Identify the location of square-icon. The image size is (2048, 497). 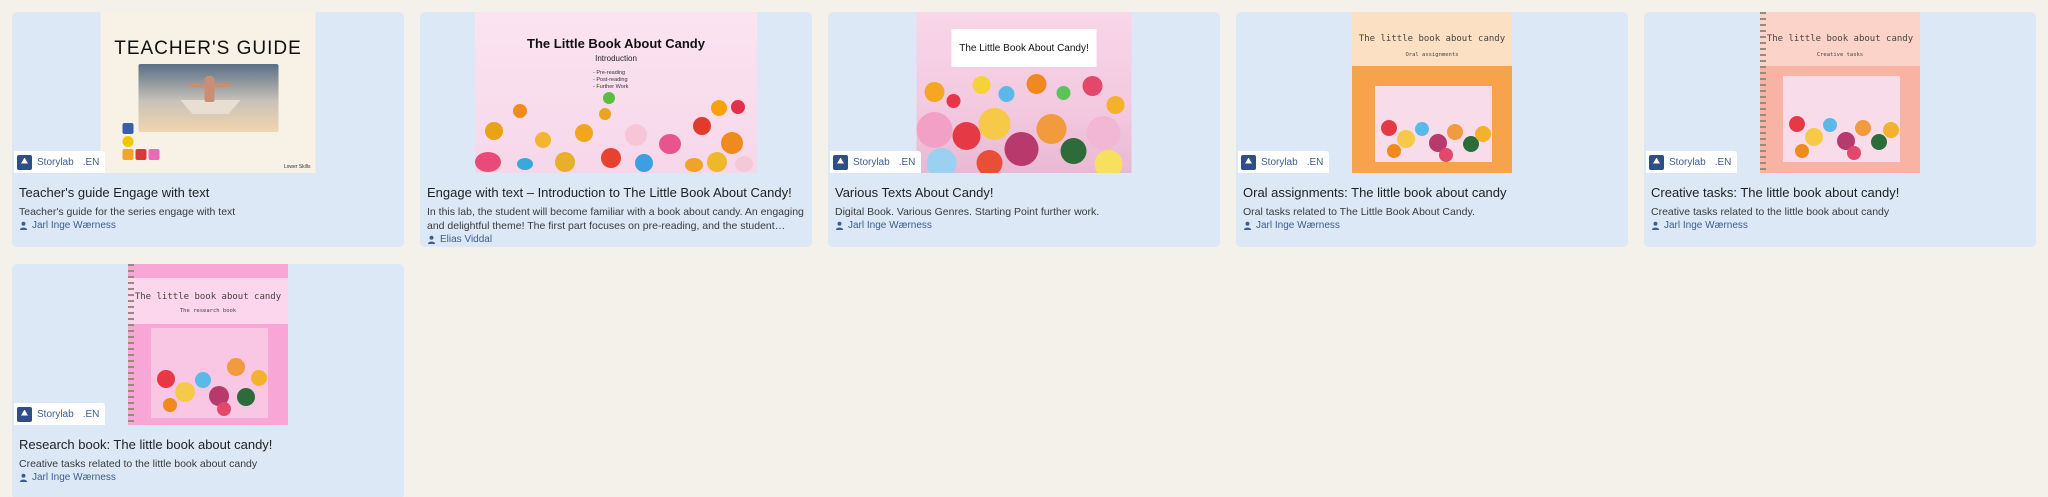
(128, 128).